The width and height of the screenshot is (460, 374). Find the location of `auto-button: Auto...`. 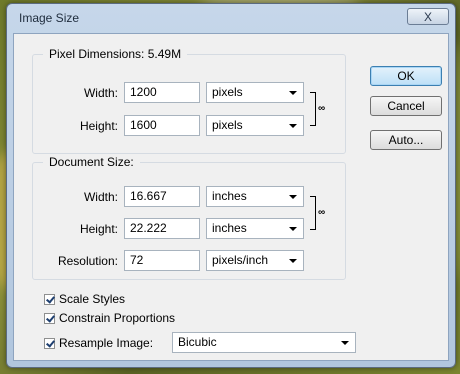

auto-button: Auto... is located at coordinates (406, 140).